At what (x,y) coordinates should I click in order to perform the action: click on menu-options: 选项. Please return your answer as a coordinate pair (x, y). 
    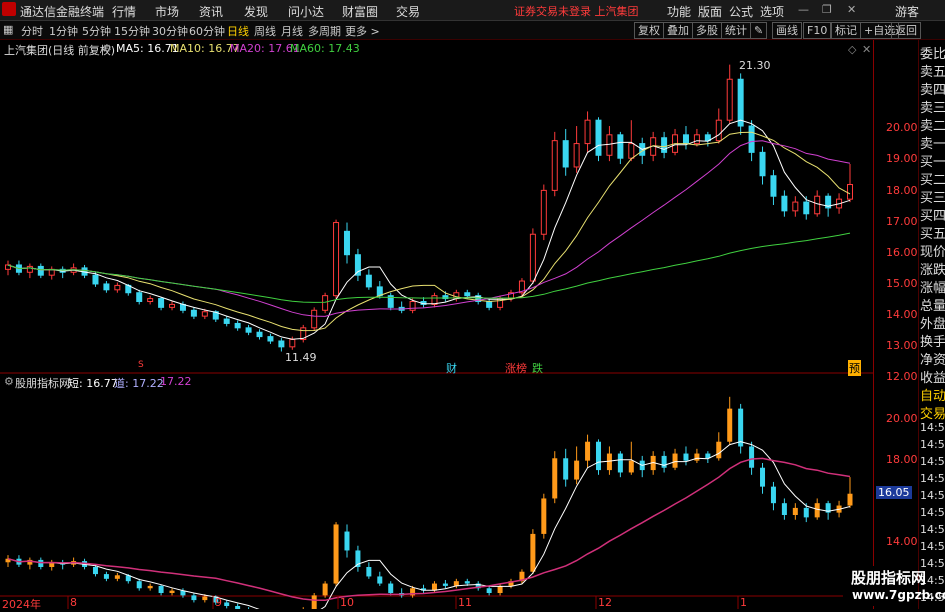
    Looking at the image, I should click on (772, 11).